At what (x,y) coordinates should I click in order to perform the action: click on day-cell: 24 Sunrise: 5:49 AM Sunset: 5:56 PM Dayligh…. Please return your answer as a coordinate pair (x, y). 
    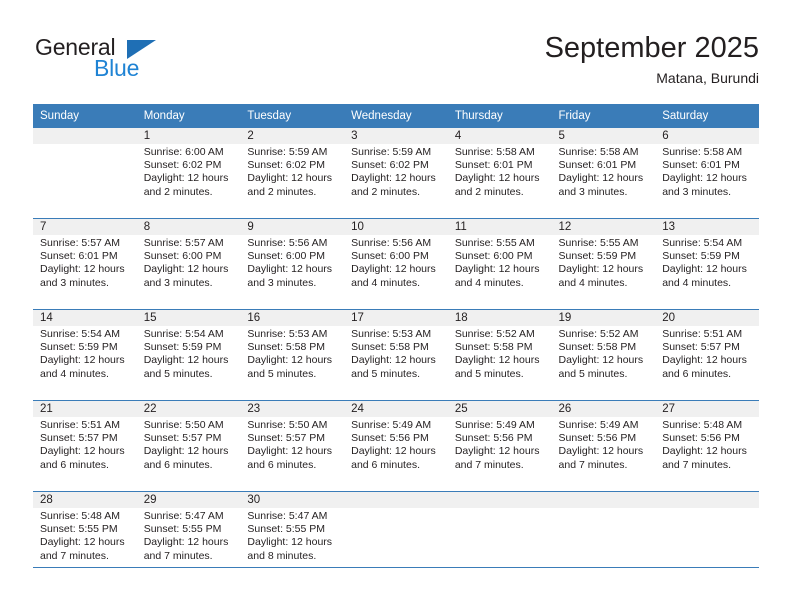
    Looking at the image, I should click on (396, 446).